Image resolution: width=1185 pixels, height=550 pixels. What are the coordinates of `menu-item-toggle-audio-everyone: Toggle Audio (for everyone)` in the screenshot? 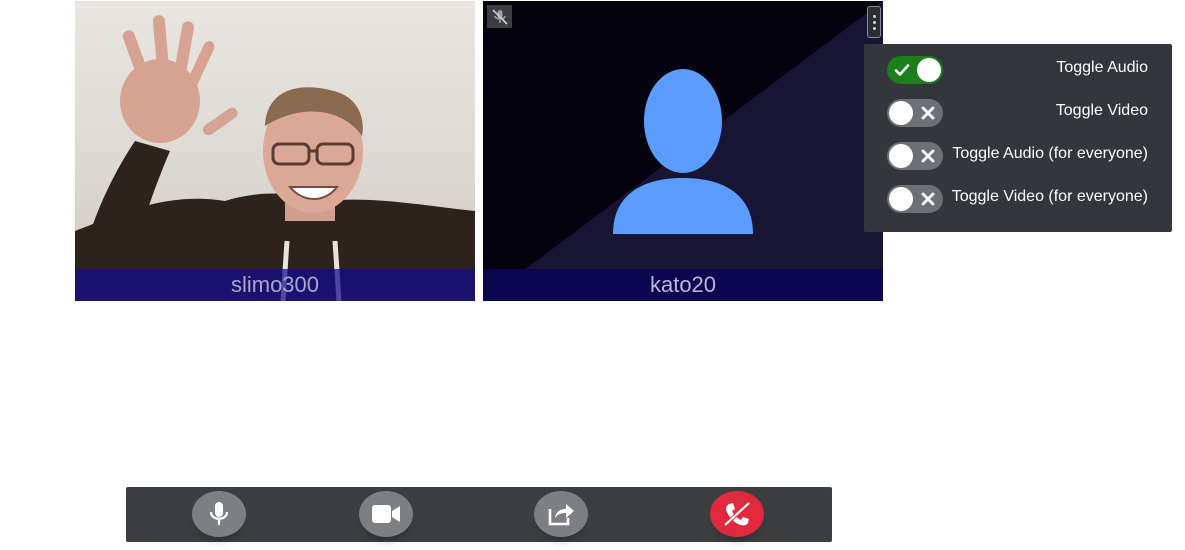 It's located at (1018, 151).